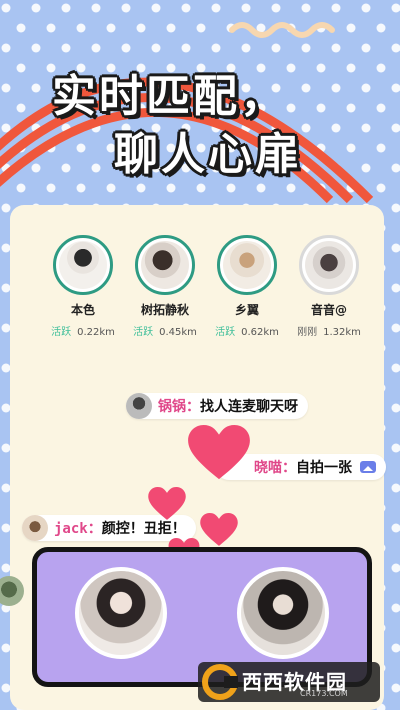 Image resolution: width=400 pixels, height=710 pixels. What do you see at coordinates (289, 682) in the screenshot?
I see `watermark: 西西软件园 CR173.COM` at bounding box center [289, 682].